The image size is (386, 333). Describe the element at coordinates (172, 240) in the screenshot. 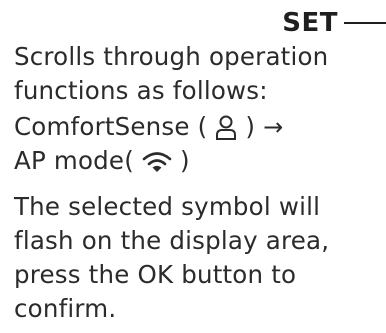

I see `note-line-2: flash on the display area,` at that location.